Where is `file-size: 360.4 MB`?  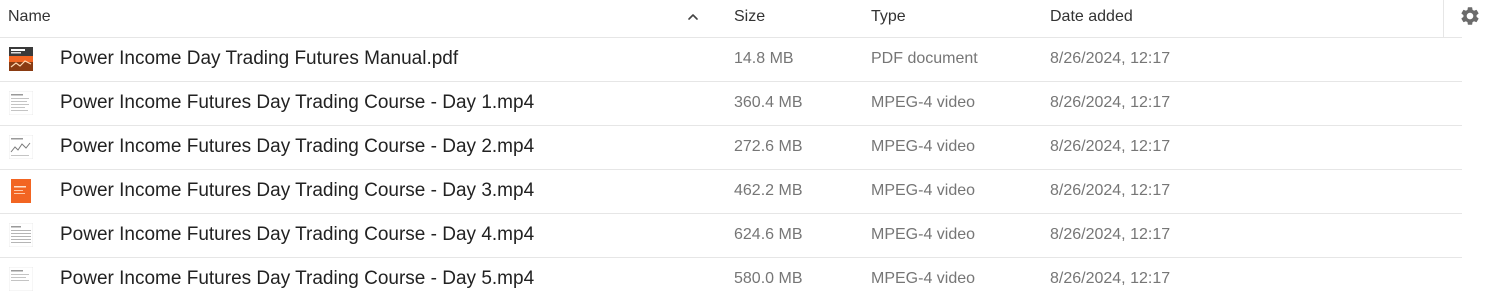 file-size: 360.4 MB is located at coordinates (768, 102).